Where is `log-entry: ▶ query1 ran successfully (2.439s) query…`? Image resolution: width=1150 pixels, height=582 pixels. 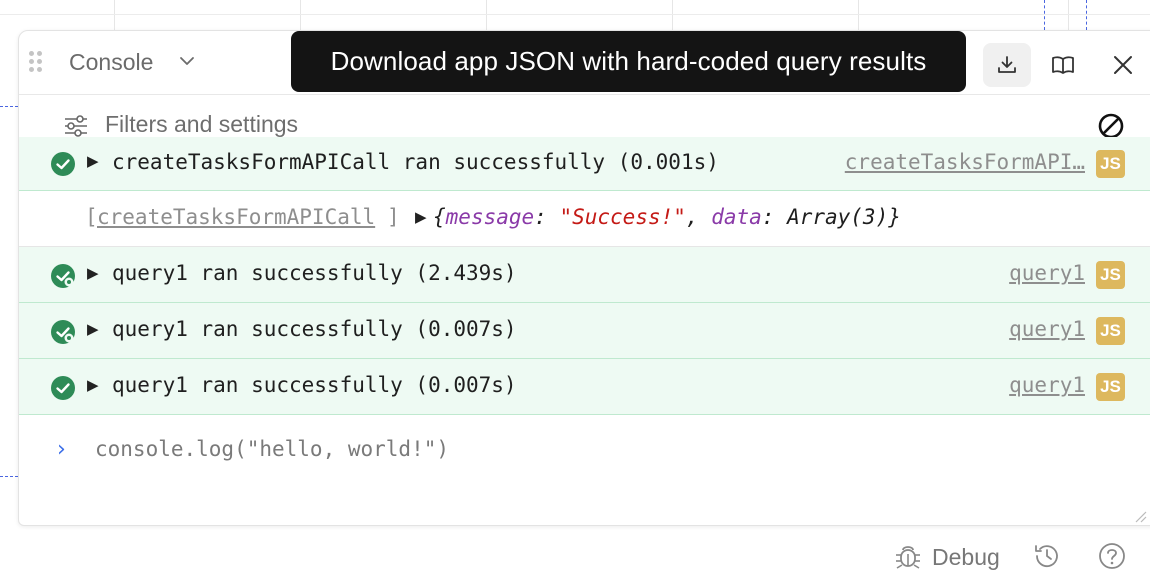
log-entry: ▶ query1 ran successfully (2.439s) query… is located at coordinates (584, 275).